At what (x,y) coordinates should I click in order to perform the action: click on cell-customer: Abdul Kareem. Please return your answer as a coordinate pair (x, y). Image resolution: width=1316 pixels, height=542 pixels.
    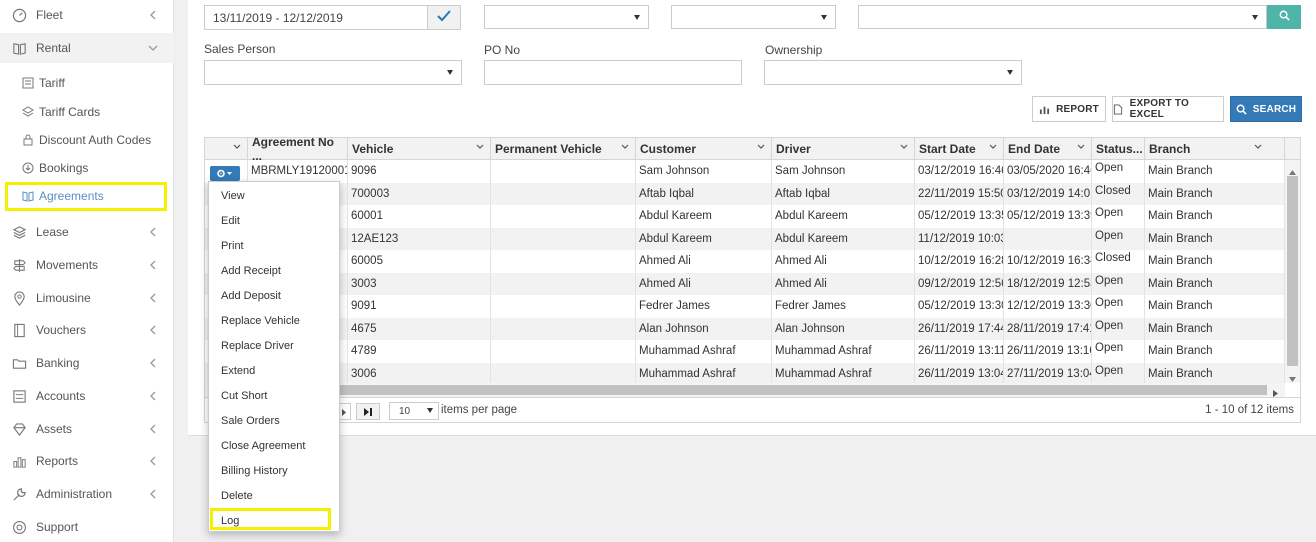
    Looking at the image, I should click on (704, 216).